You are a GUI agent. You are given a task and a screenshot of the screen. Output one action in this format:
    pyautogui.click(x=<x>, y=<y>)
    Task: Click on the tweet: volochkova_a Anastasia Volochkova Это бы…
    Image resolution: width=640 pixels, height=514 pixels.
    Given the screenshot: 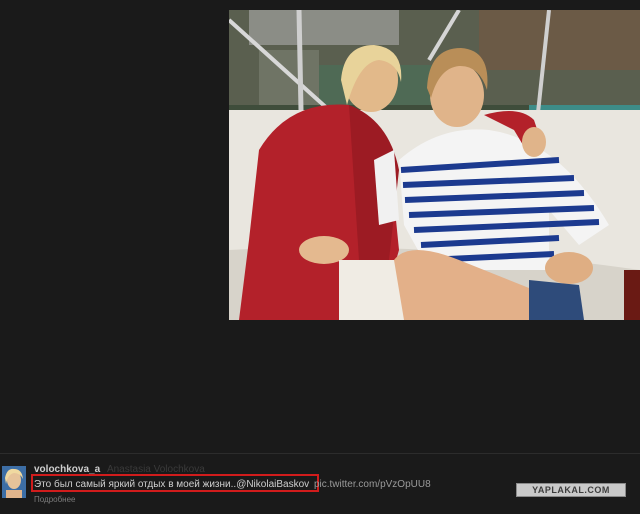 What is the action you would take?
    pyautogui.click(x=320, y=488)
    